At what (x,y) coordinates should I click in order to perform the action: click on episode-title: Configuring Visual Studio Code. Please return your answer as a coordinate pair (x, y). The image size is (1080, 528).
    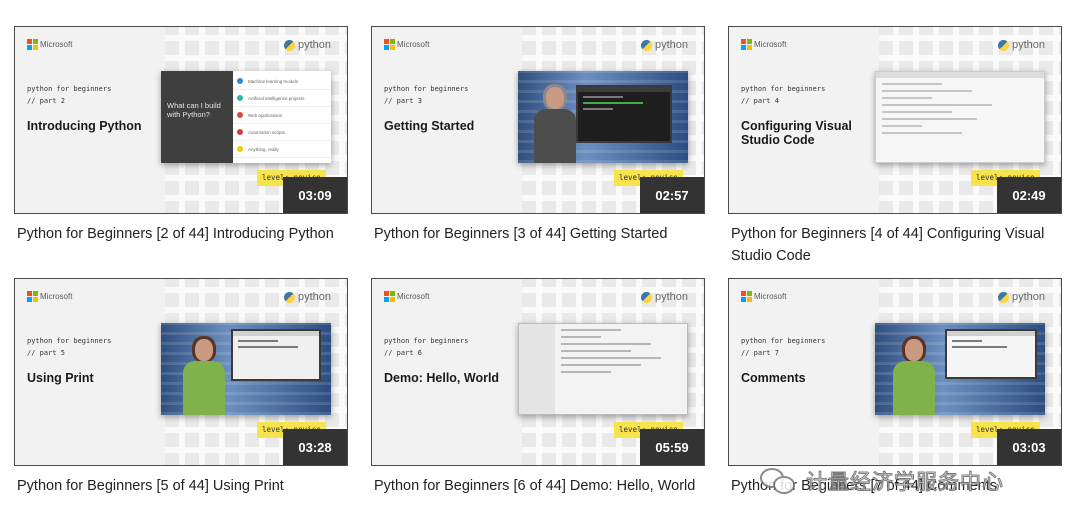
    Looking at the image, I should click on (796, 133).